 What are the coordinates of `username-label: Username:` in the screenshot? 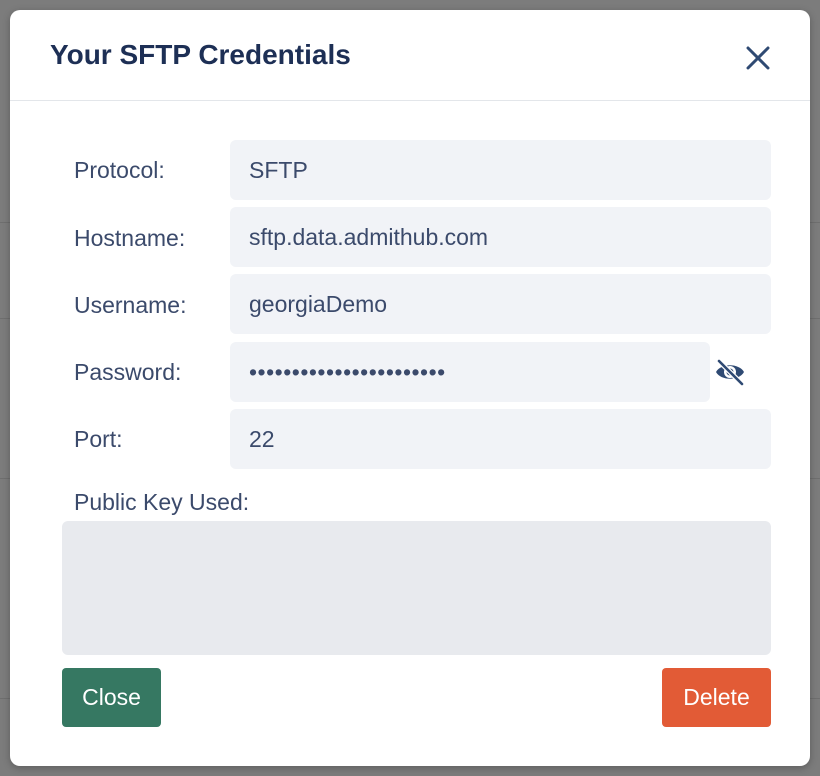 It's located at (130, 305).